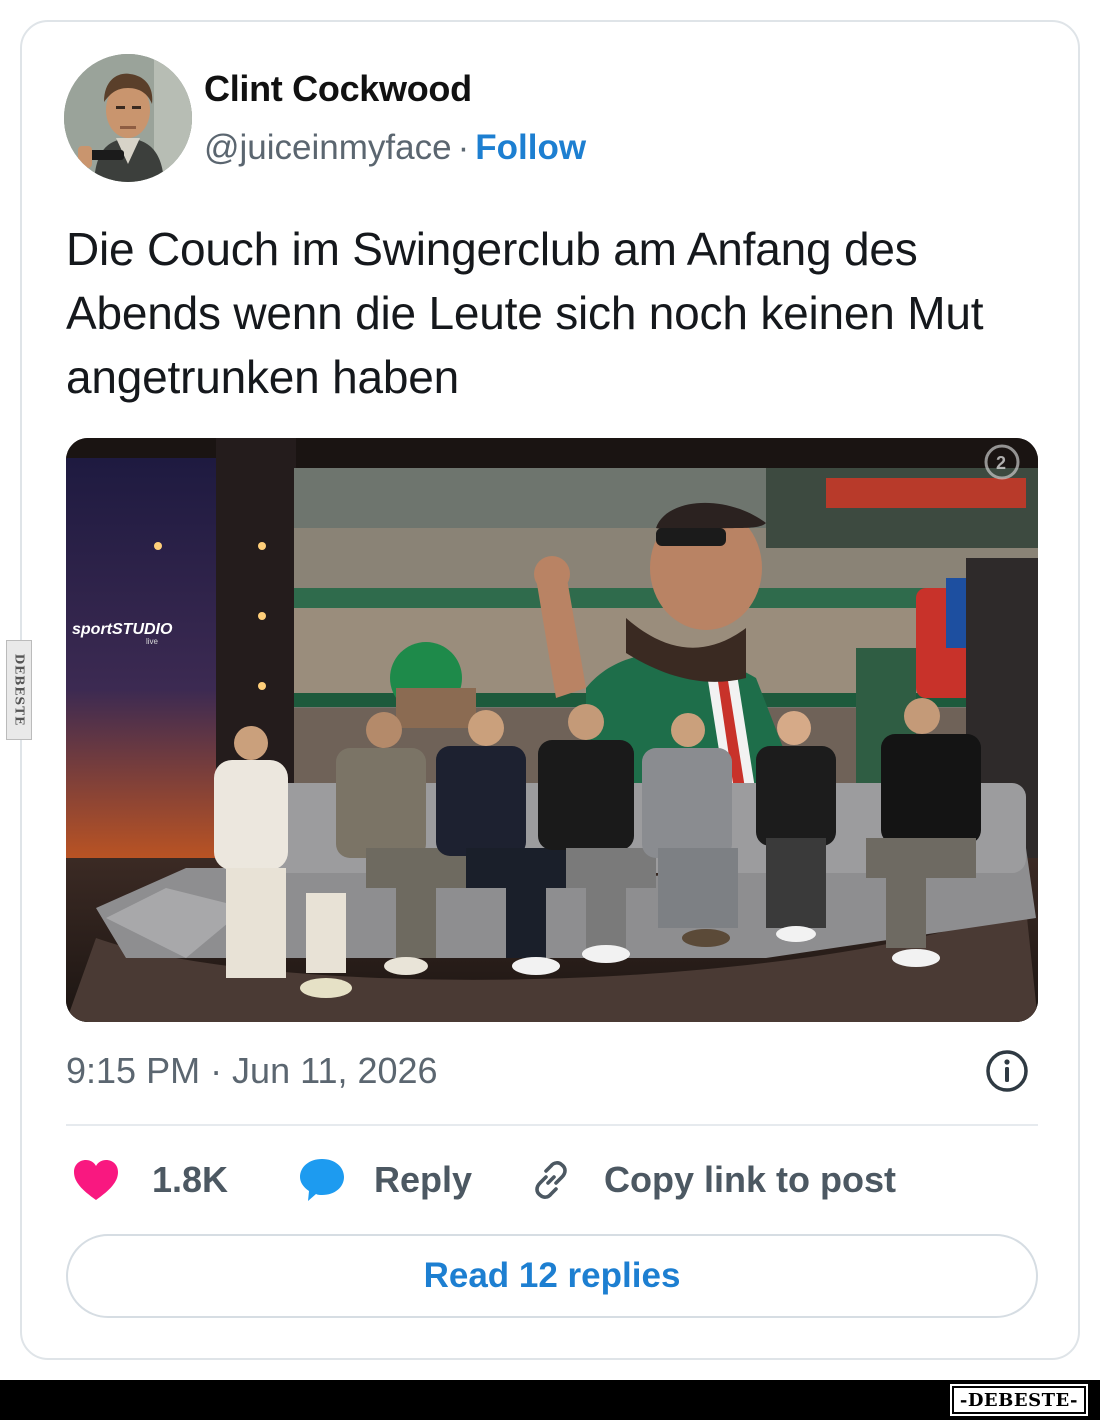 This screenshot has width=1100, height=1420. Describe the element at coordinates (338, 89) in the screenshot. I see `author-display-name: Clint Cockwood` at that location.